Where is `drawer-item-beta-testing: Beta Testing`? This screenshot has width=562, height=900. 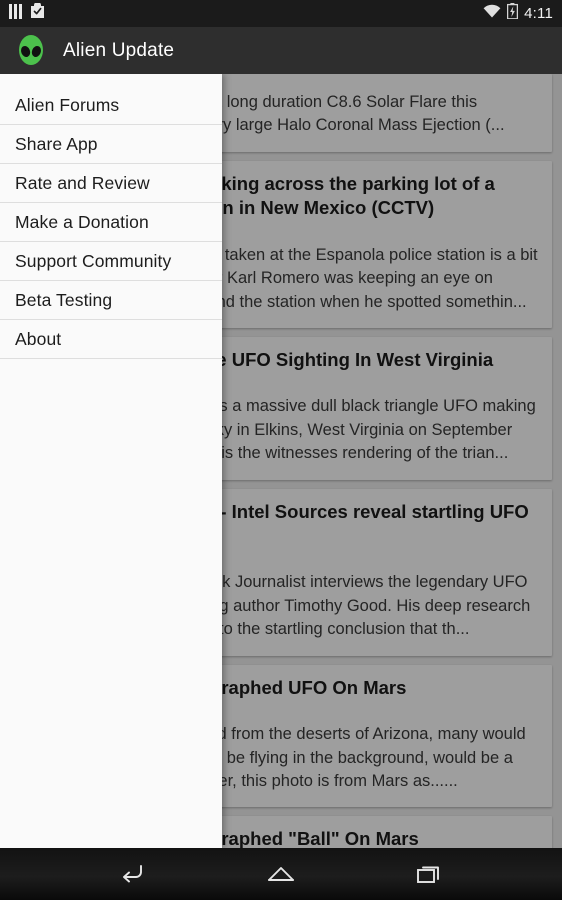
drawer-item-beta-testing: Beta Testing is located at coordinates (111, 300).